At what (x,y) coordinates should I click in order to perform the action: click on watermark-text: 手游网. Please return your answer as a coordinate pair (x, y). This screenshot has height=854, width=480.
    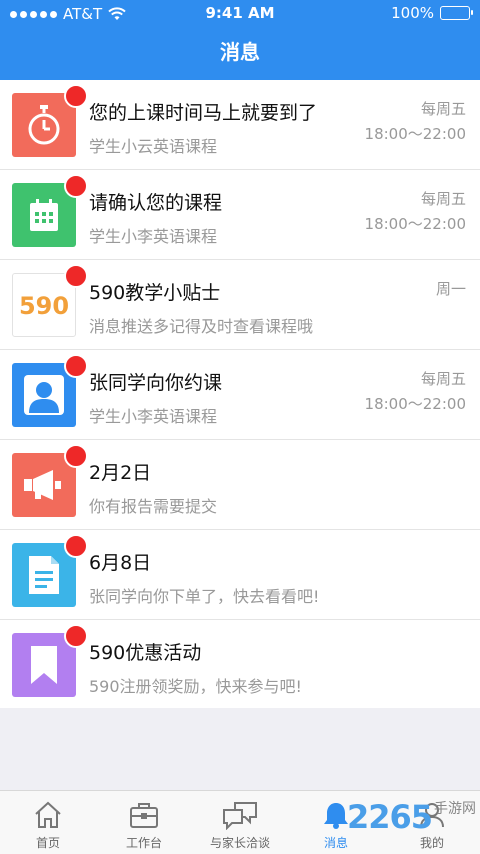
    Looking at the image, I should click on (455, 809).